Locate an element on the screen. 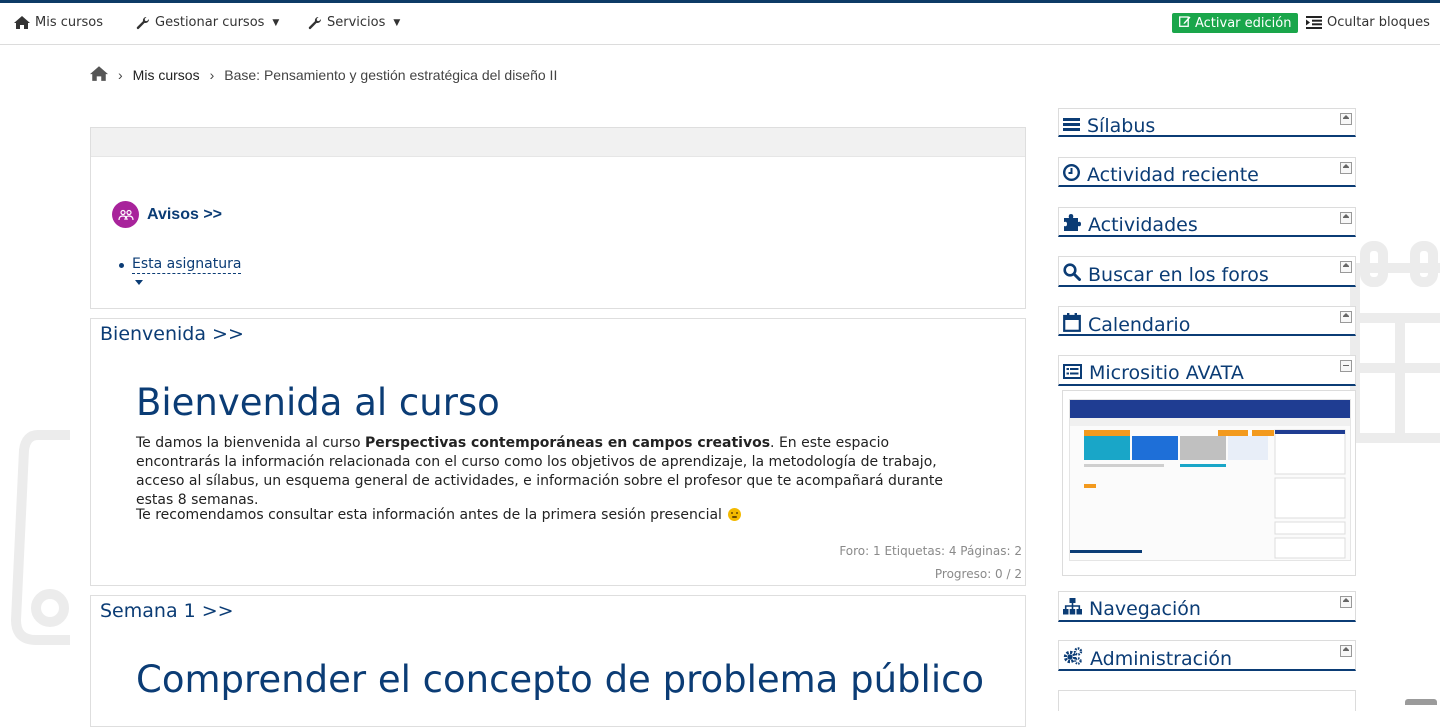  section-title-bienvenida: Bienvenida >> is located at coordinates (172, 334).